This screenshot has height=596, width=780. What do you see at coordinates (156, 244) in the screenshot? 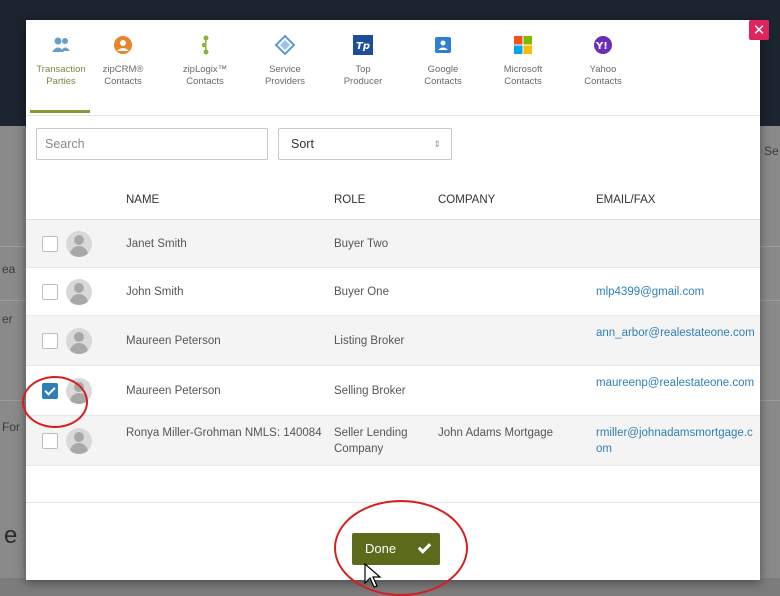
I see `contact-name: Janet Smith` at bounding box center [156, 244].